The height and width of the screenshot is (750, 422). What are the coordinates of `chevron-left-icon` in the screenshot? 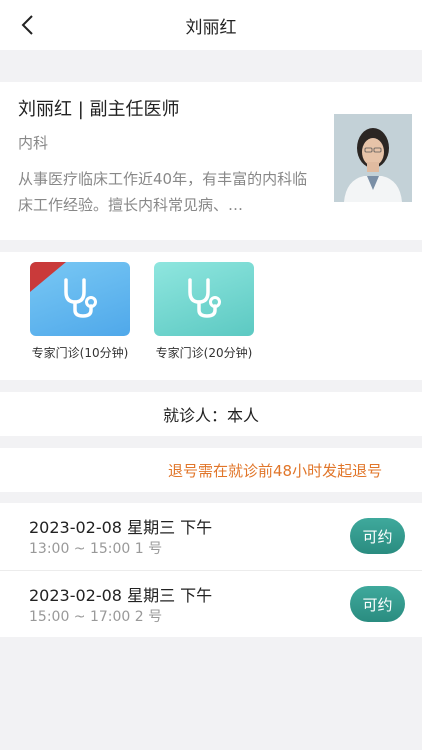 It's located at (27, 25).